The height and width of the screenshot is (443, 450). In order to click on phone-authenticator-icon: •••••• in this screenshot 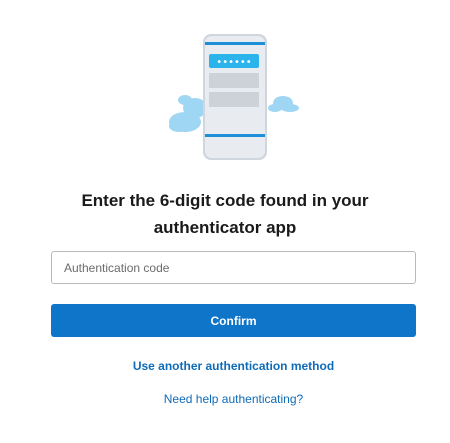, I will do `click(234, 97)`.